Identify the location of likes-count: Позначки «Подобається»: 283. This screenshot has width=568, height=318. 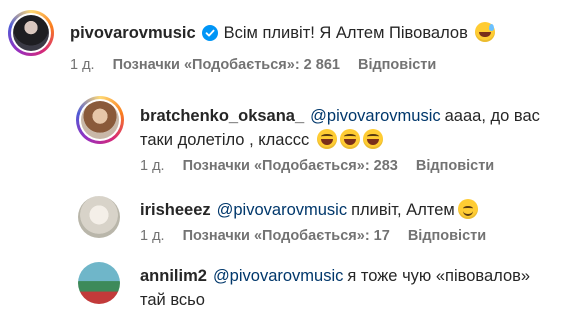
(290, 166).